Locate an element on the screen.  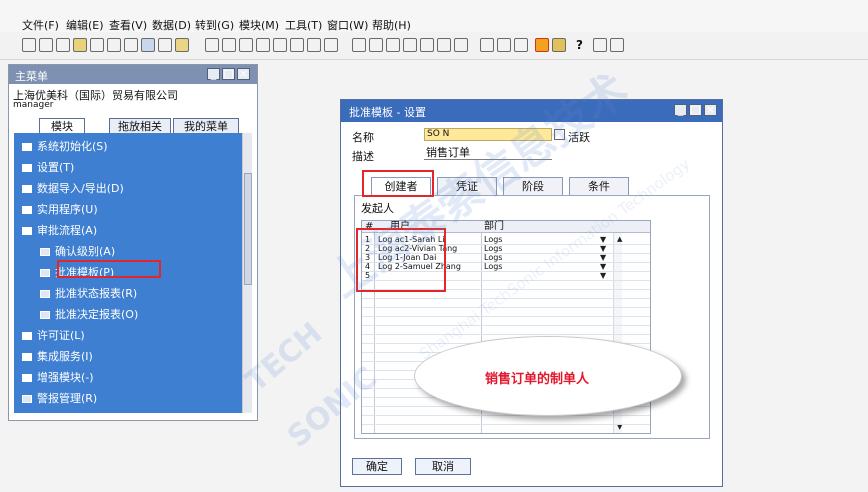
module-item: 增强模块(-) is located at coordinates (54, 378).